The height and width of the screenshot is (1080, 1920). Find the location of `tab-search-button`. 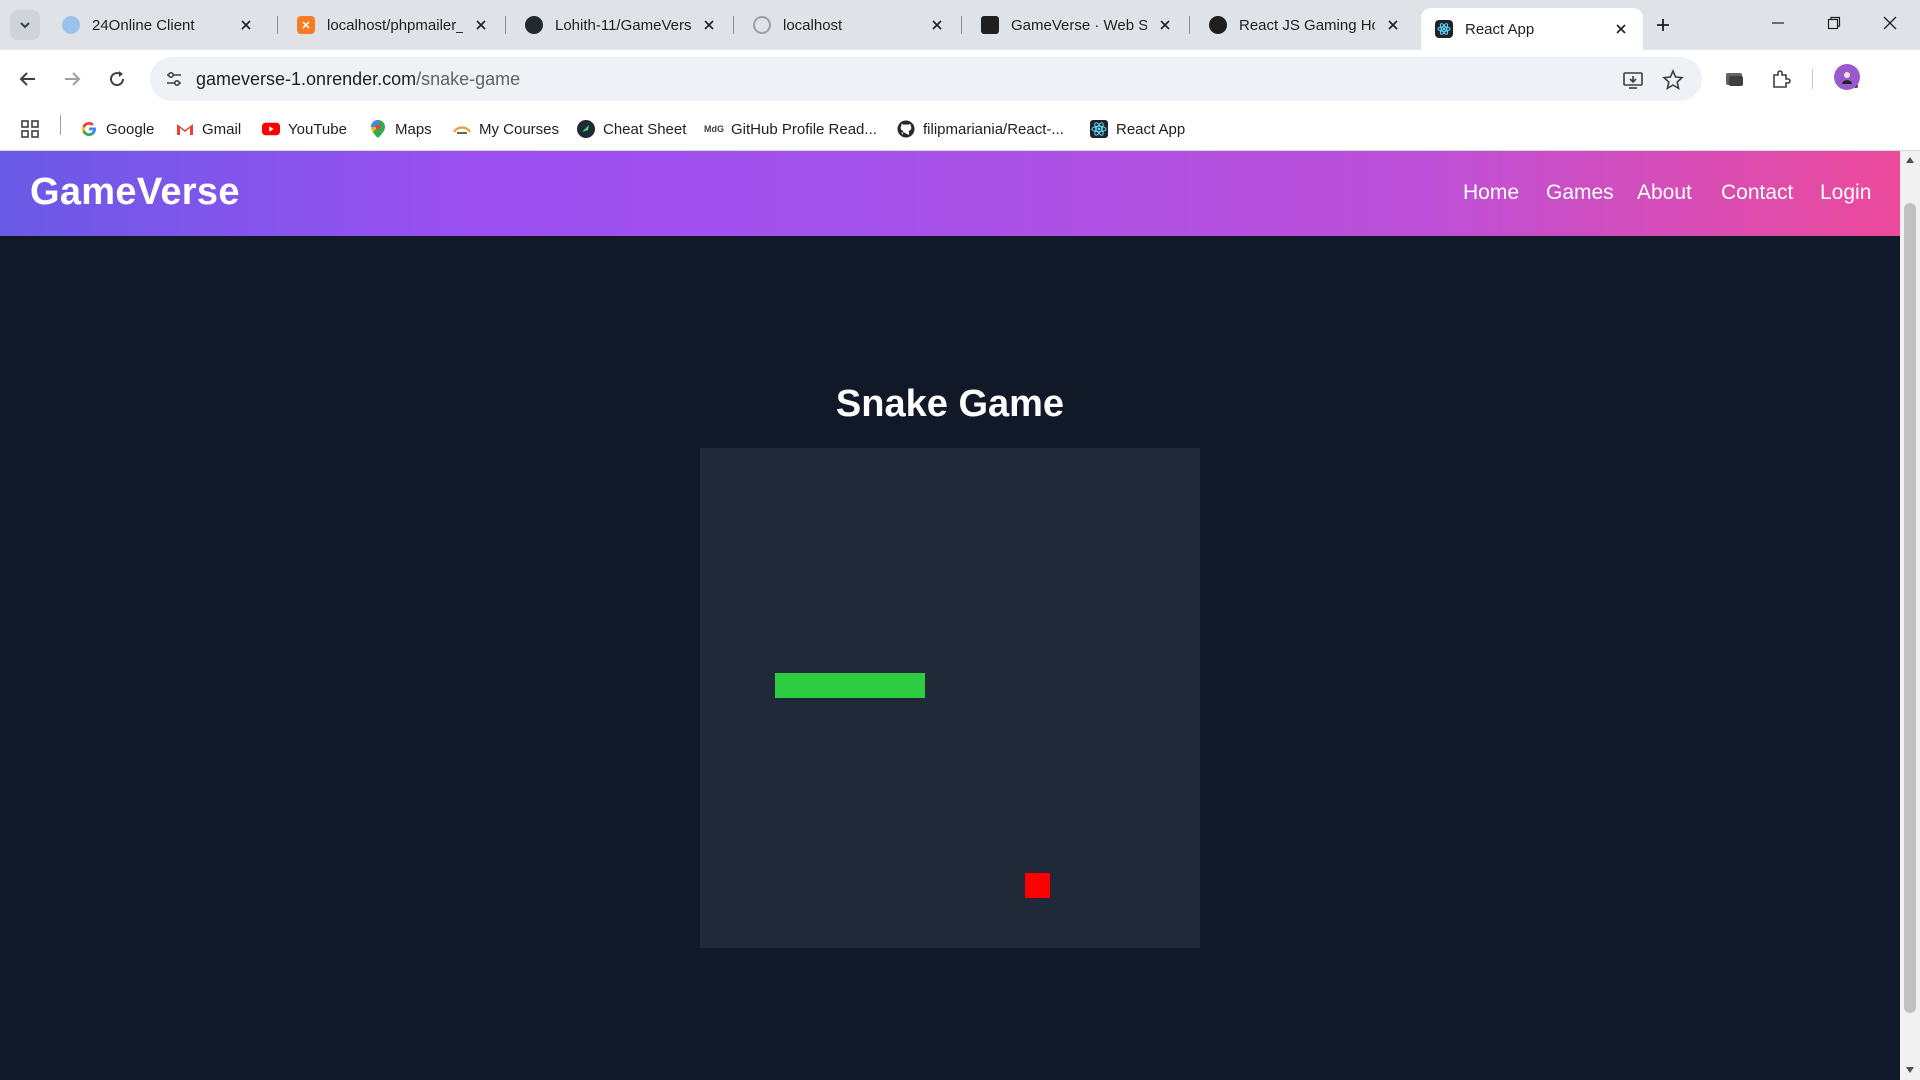

tab-search-button is located at coordinates (25, 25).